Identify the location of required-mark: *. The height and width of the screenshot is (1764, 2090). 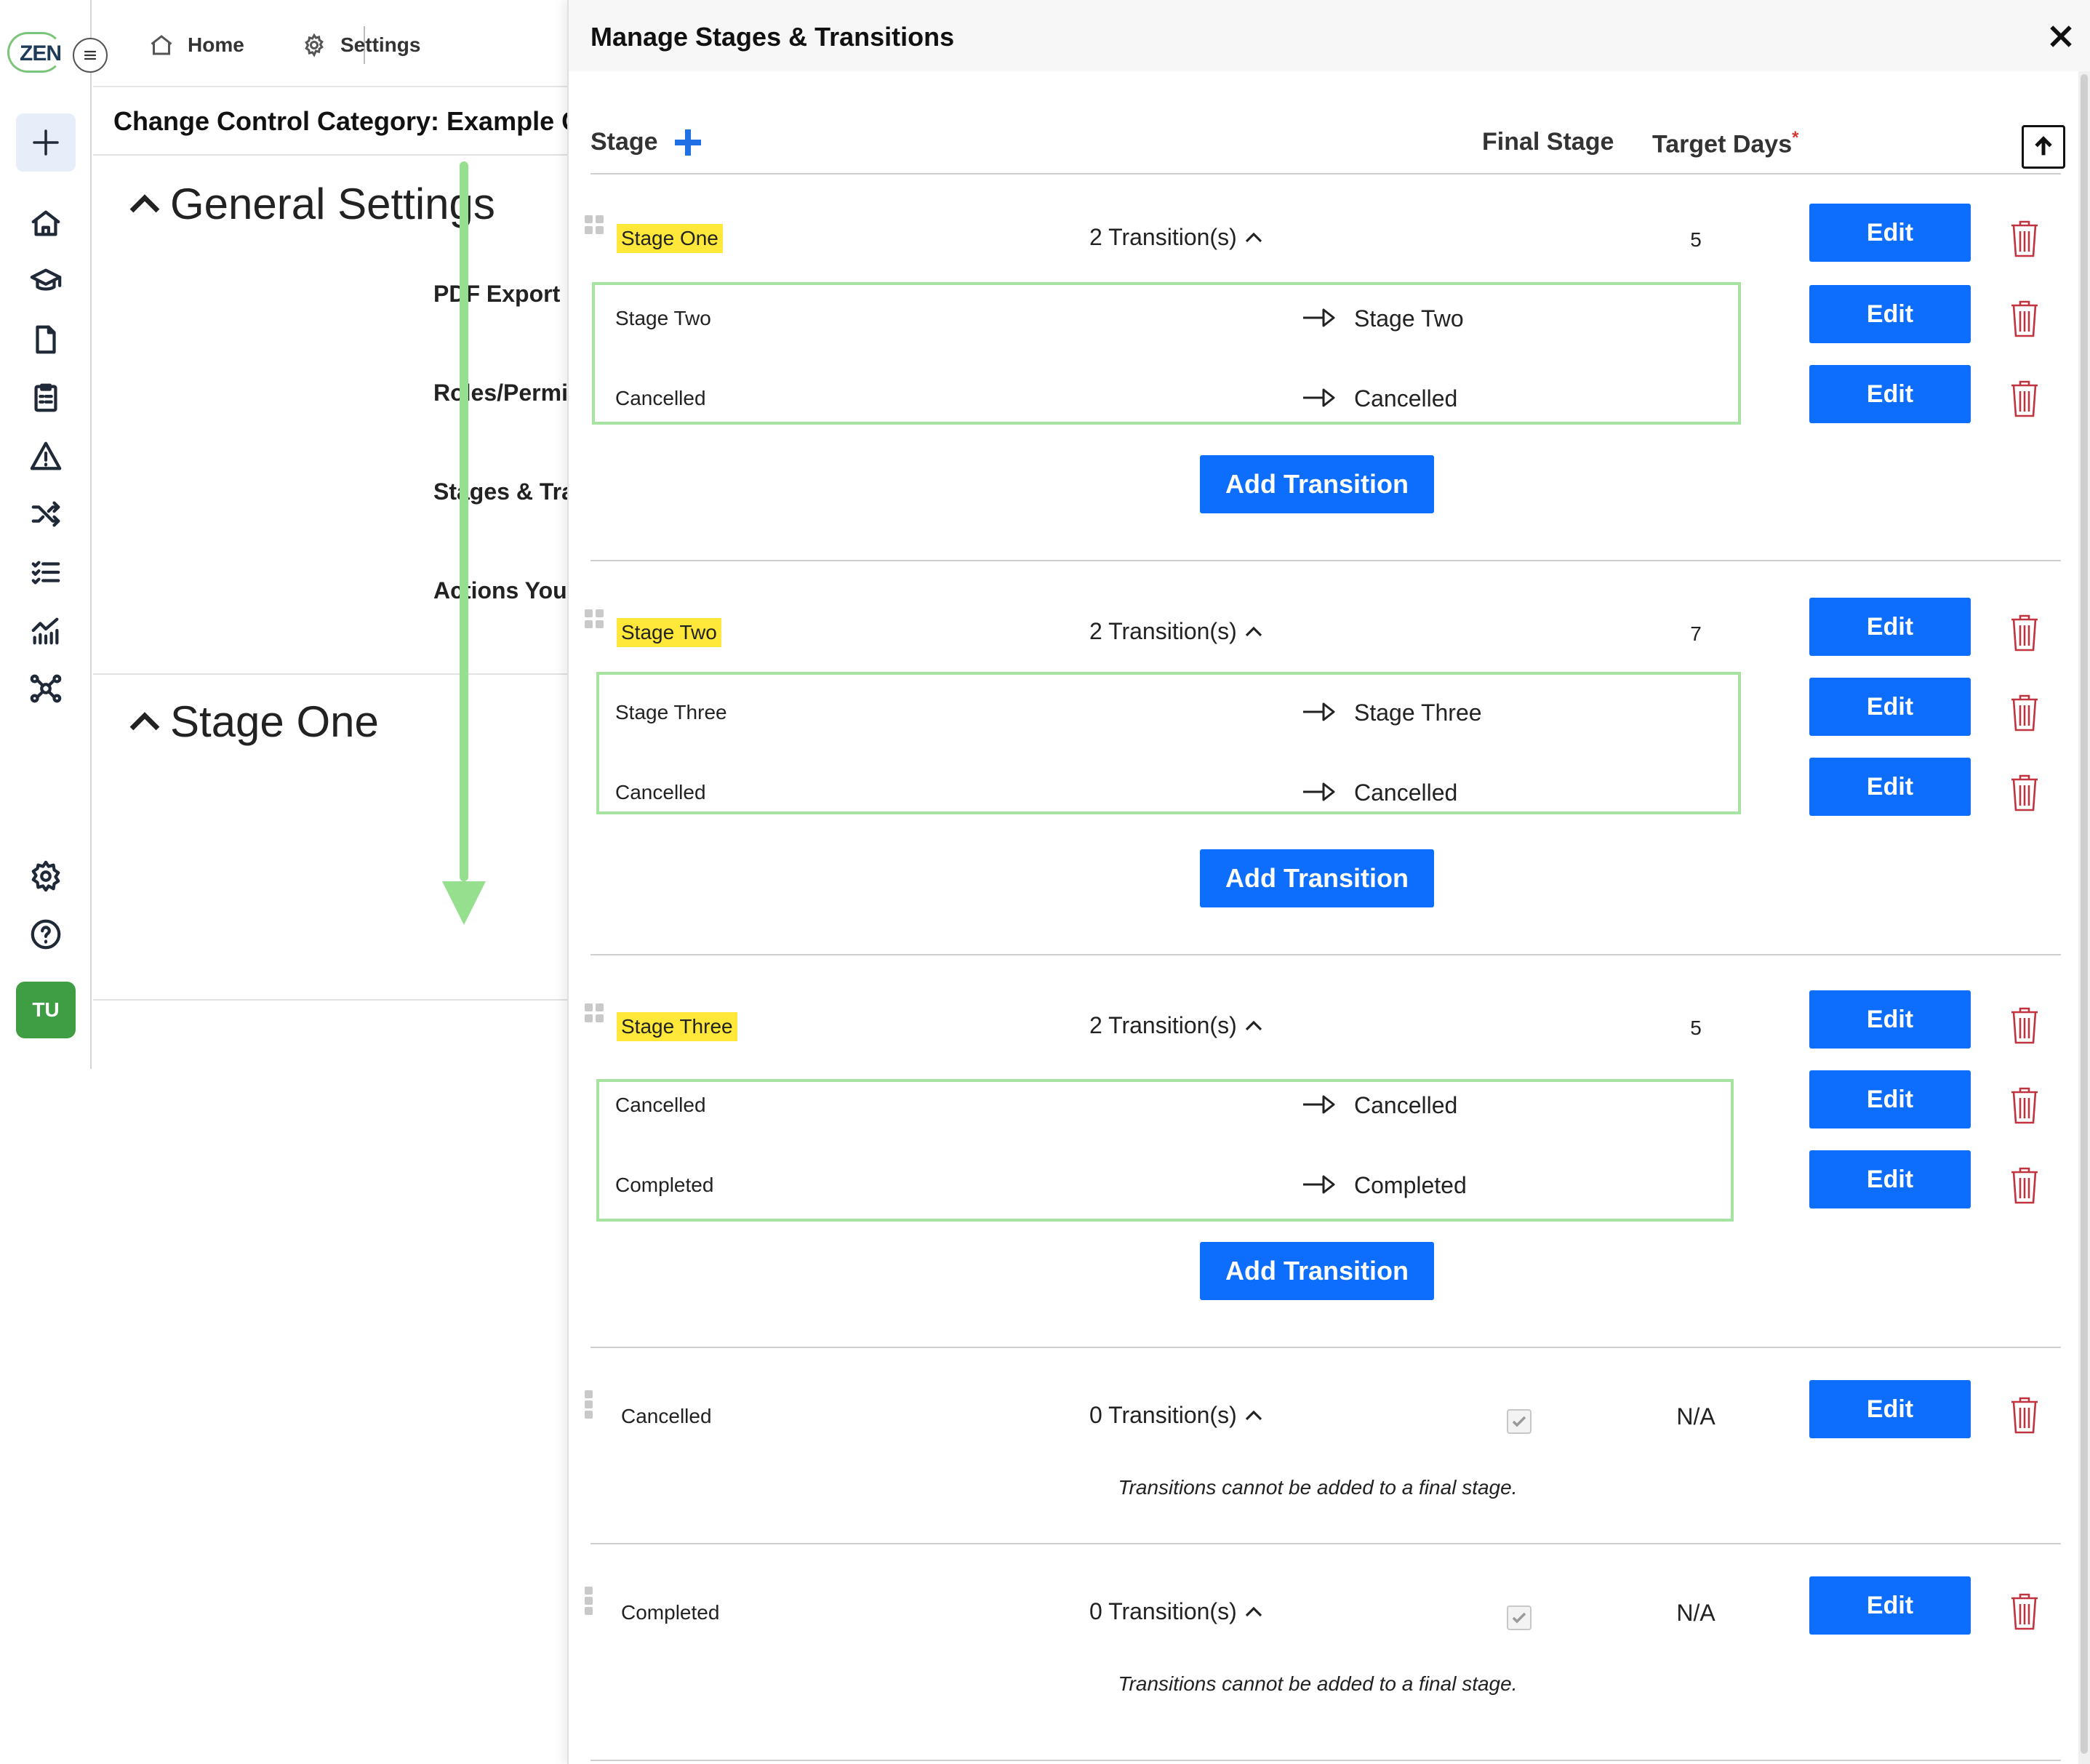
(1795, 138).